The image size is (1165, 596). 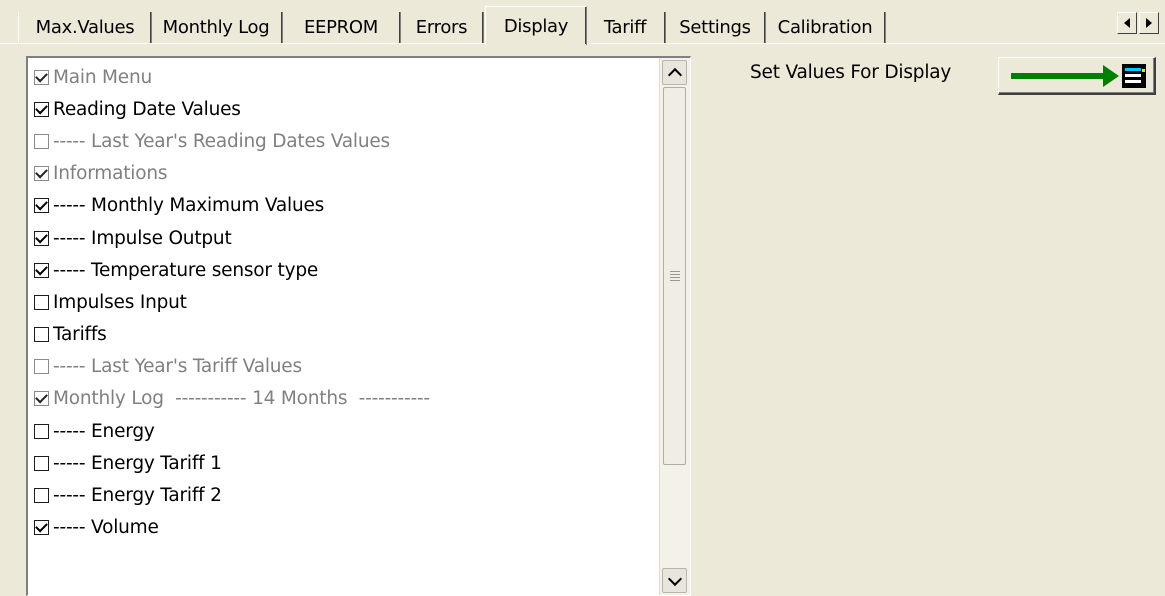 What do you see at coordinates (344, 367) in the screenshot?
I see `checklist-item: ----- Last Year's Tariff Values` at bounding box center [344, 367].